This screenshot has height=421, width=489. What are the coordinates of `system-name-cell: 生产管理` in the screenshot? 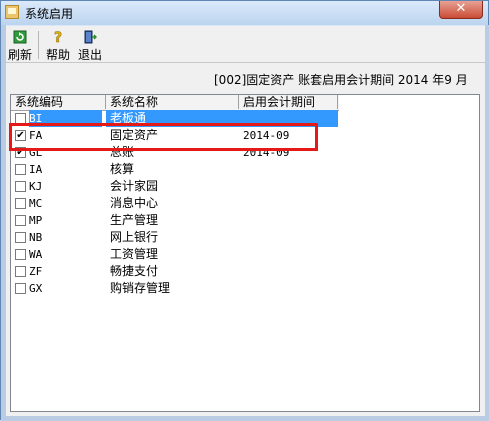 It's located at (134, 220).